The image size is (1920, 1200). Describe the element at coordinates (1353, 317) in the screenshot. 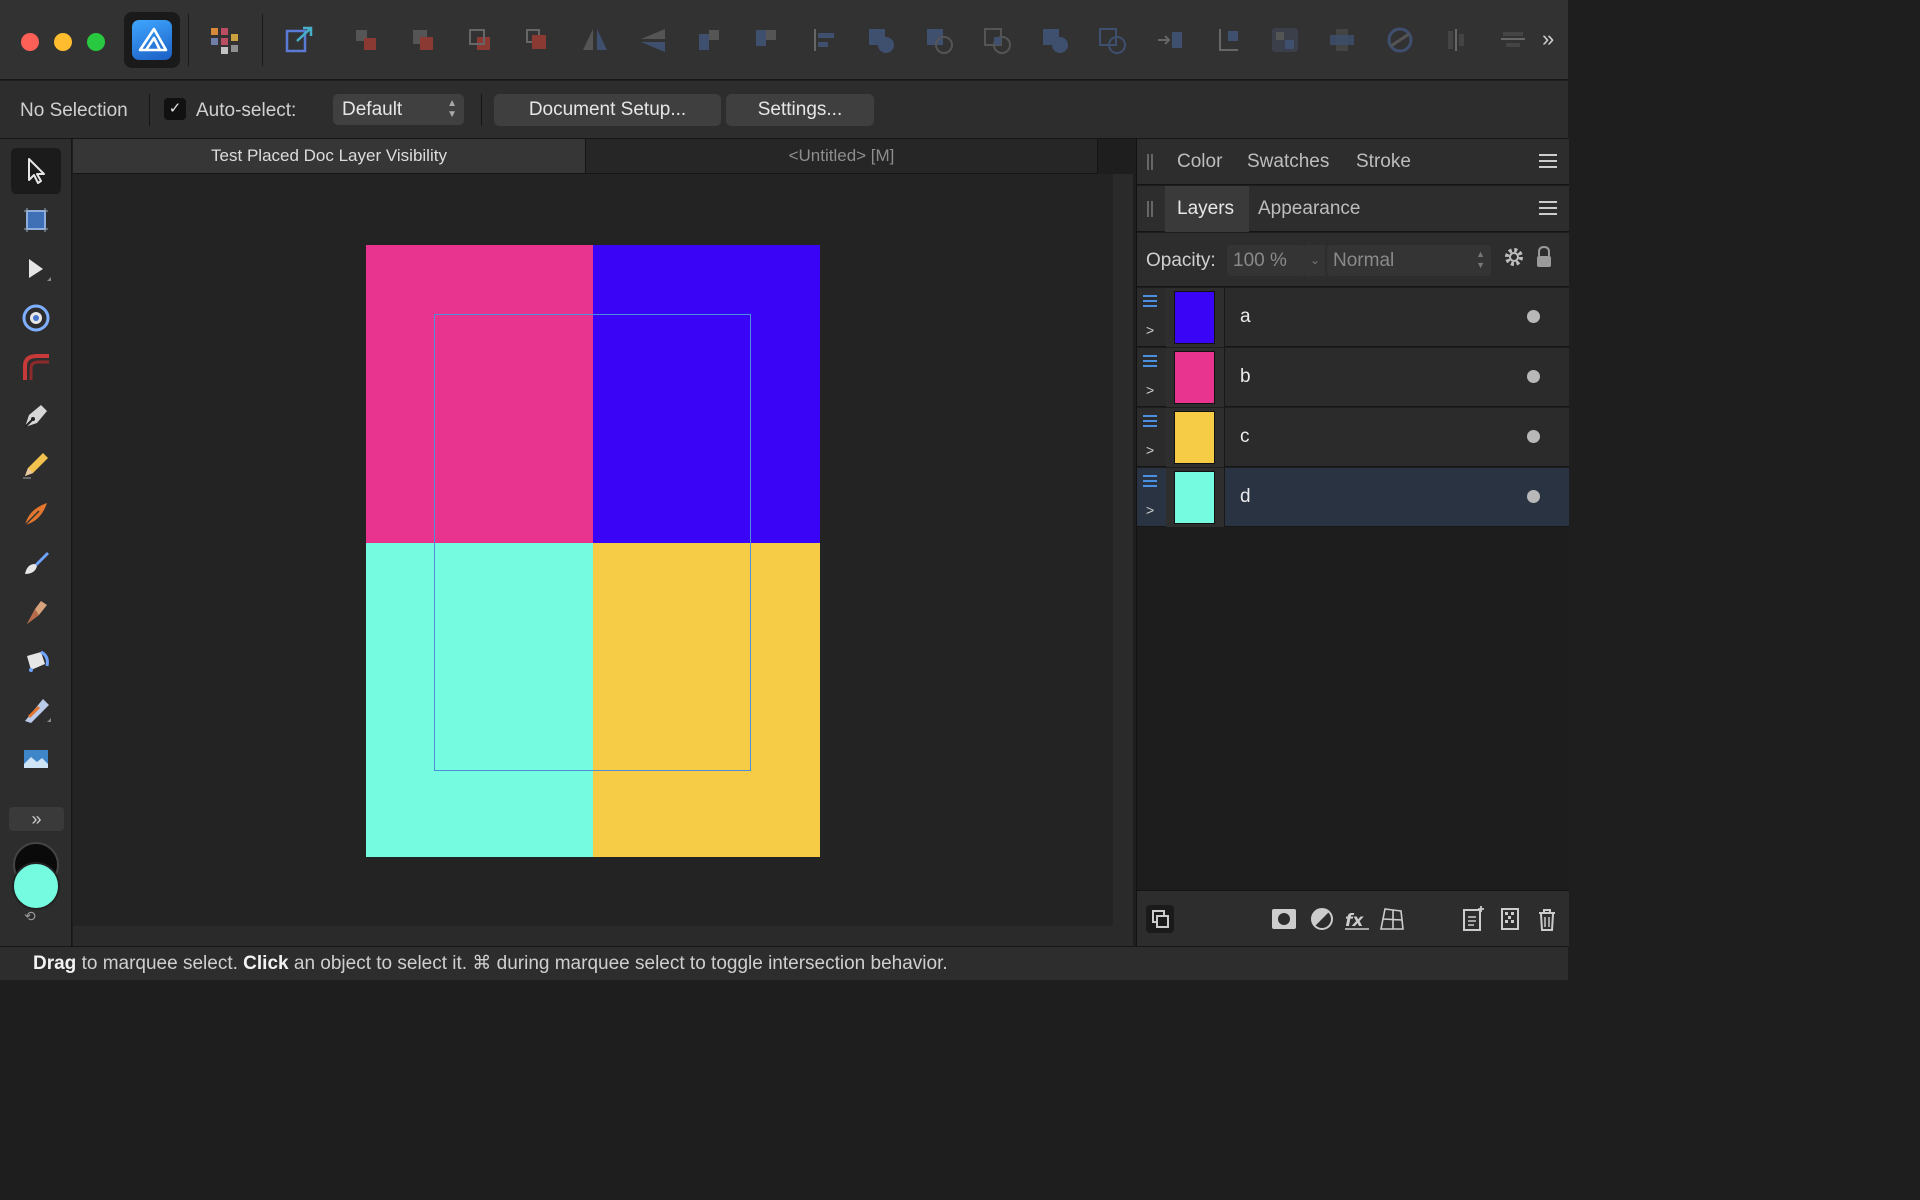

I see `layer-row-a: > a` at that location.